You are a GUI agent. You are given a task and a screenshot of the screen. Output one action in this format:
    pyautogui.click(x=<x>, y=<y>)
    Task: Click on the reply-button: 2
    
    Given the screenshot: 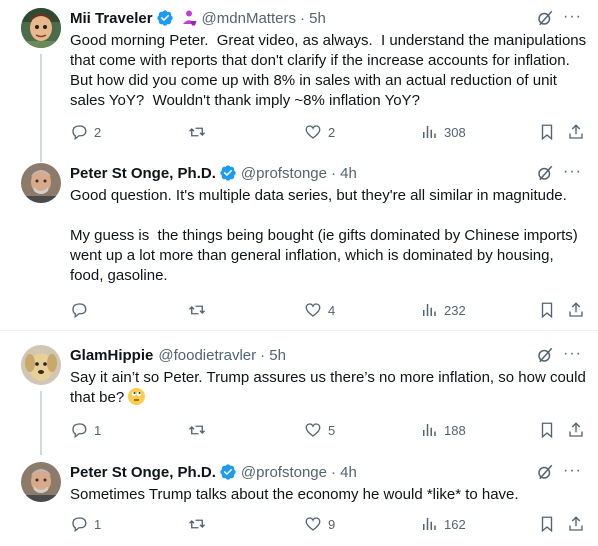 What is the action you would take?
    pyautogui.click(x=85, y=132)
    